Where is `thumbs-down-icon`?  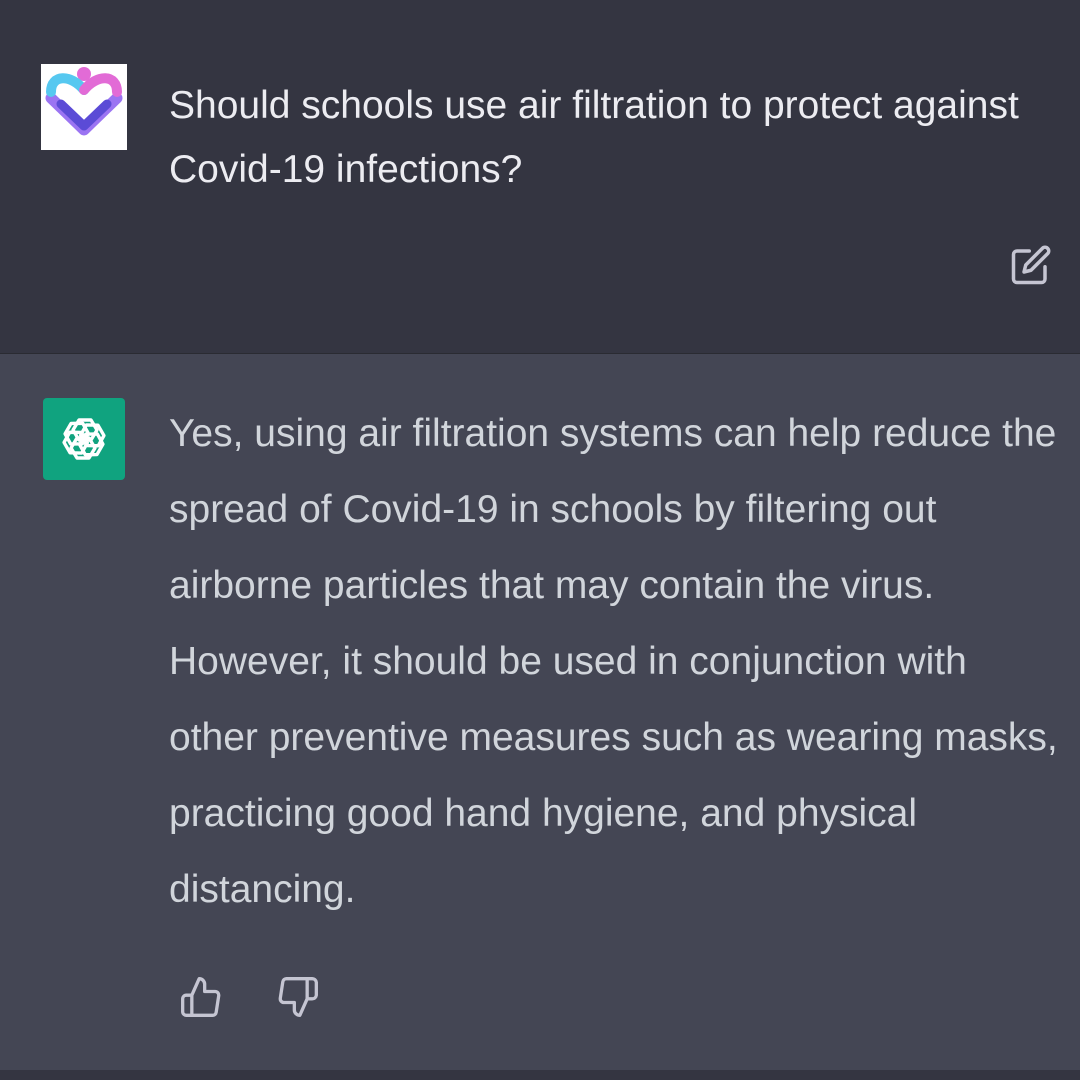
thumbs-down-icon is located at coordinates (298, 997).